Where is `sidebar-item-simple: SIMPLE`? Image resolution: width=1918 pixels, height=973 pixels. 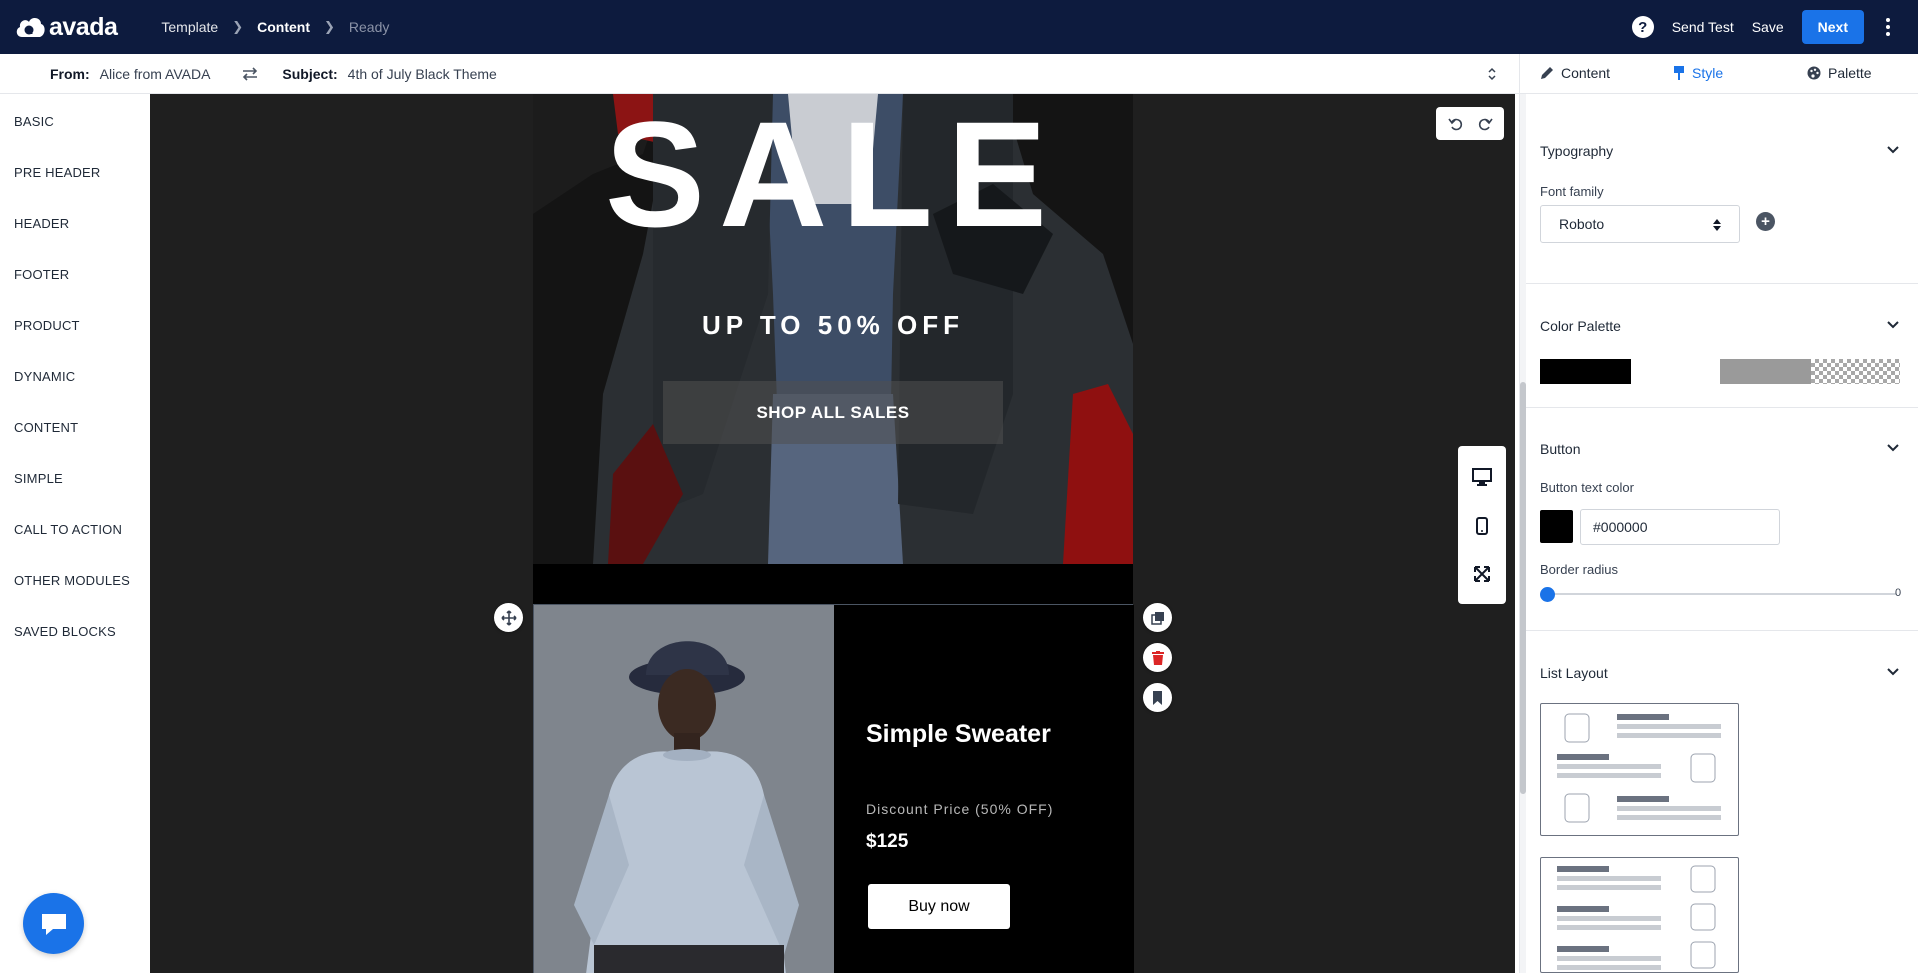
sidebar-item-simple: SIMPLE is located at coordinates (38, 478).